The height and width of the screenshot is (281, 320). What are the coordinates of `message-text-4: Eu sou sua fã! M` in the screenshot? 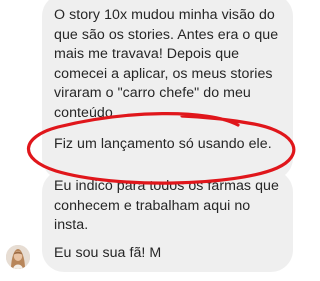 It's located at (108, 253).